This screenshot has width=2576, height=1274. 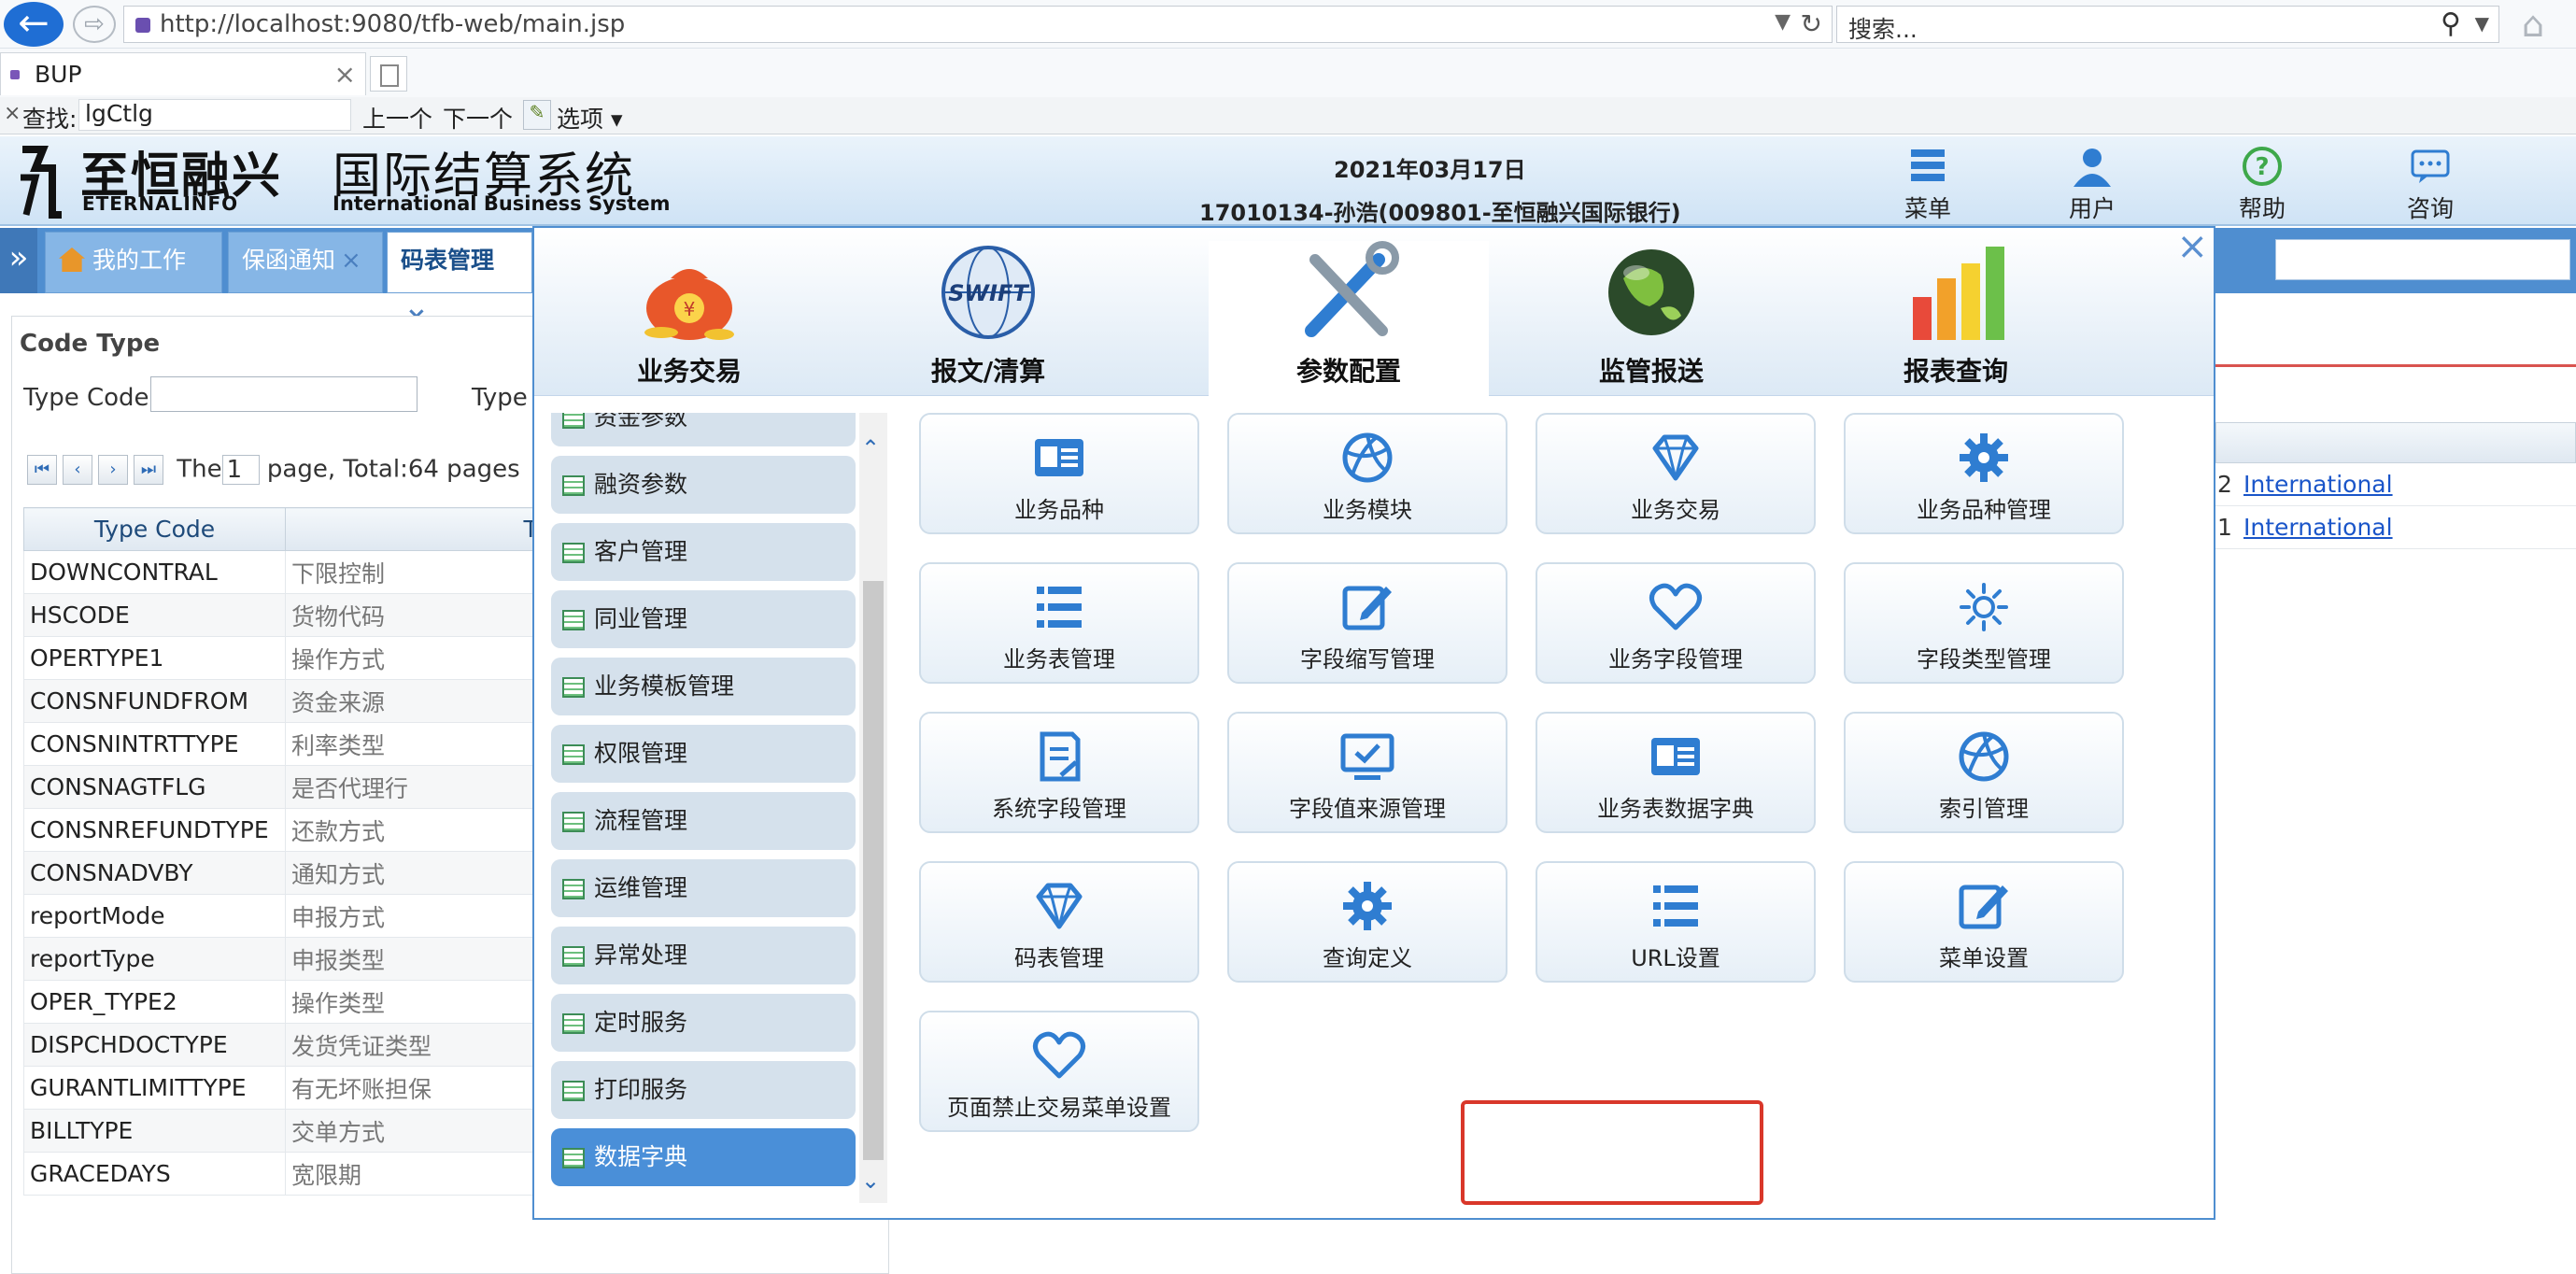 What do you see at coordinates (1956, 318) in the screenshot?
I see `category-report-query: 报表查询` at bounding box center [1956, 318].